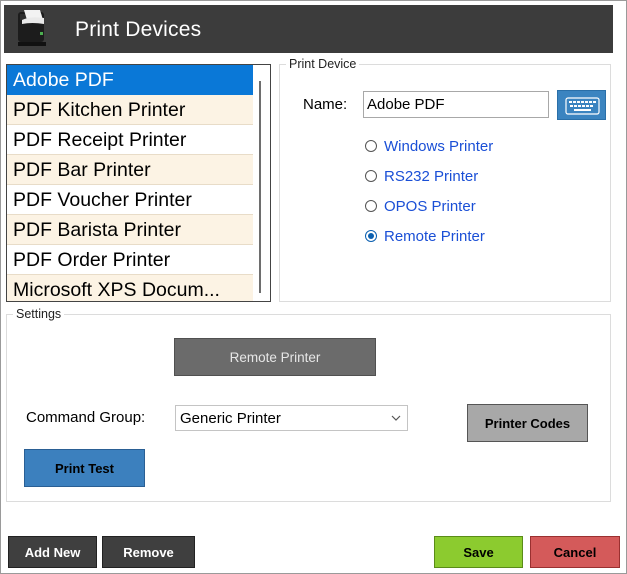 The height and width of the screenshot is (574, 627). I want to click on radio-remote-printer: Remote Printer, so click(425, 236).